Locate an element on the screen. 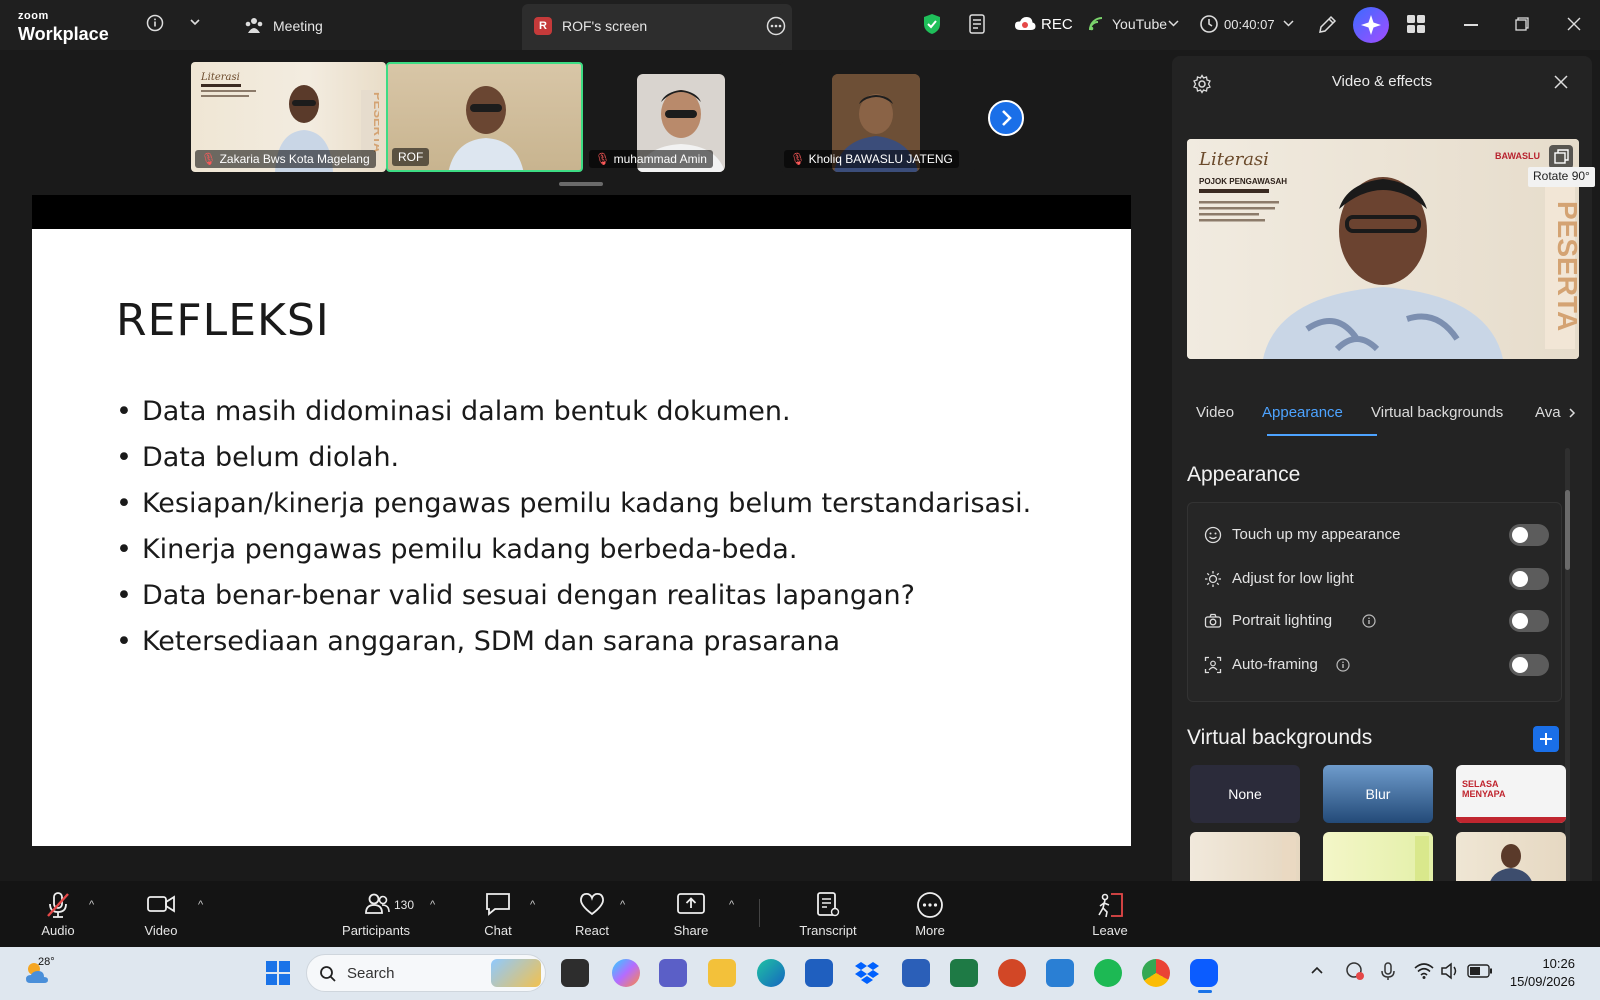  zoom-app-icon is located at coordinates (1204, 973).